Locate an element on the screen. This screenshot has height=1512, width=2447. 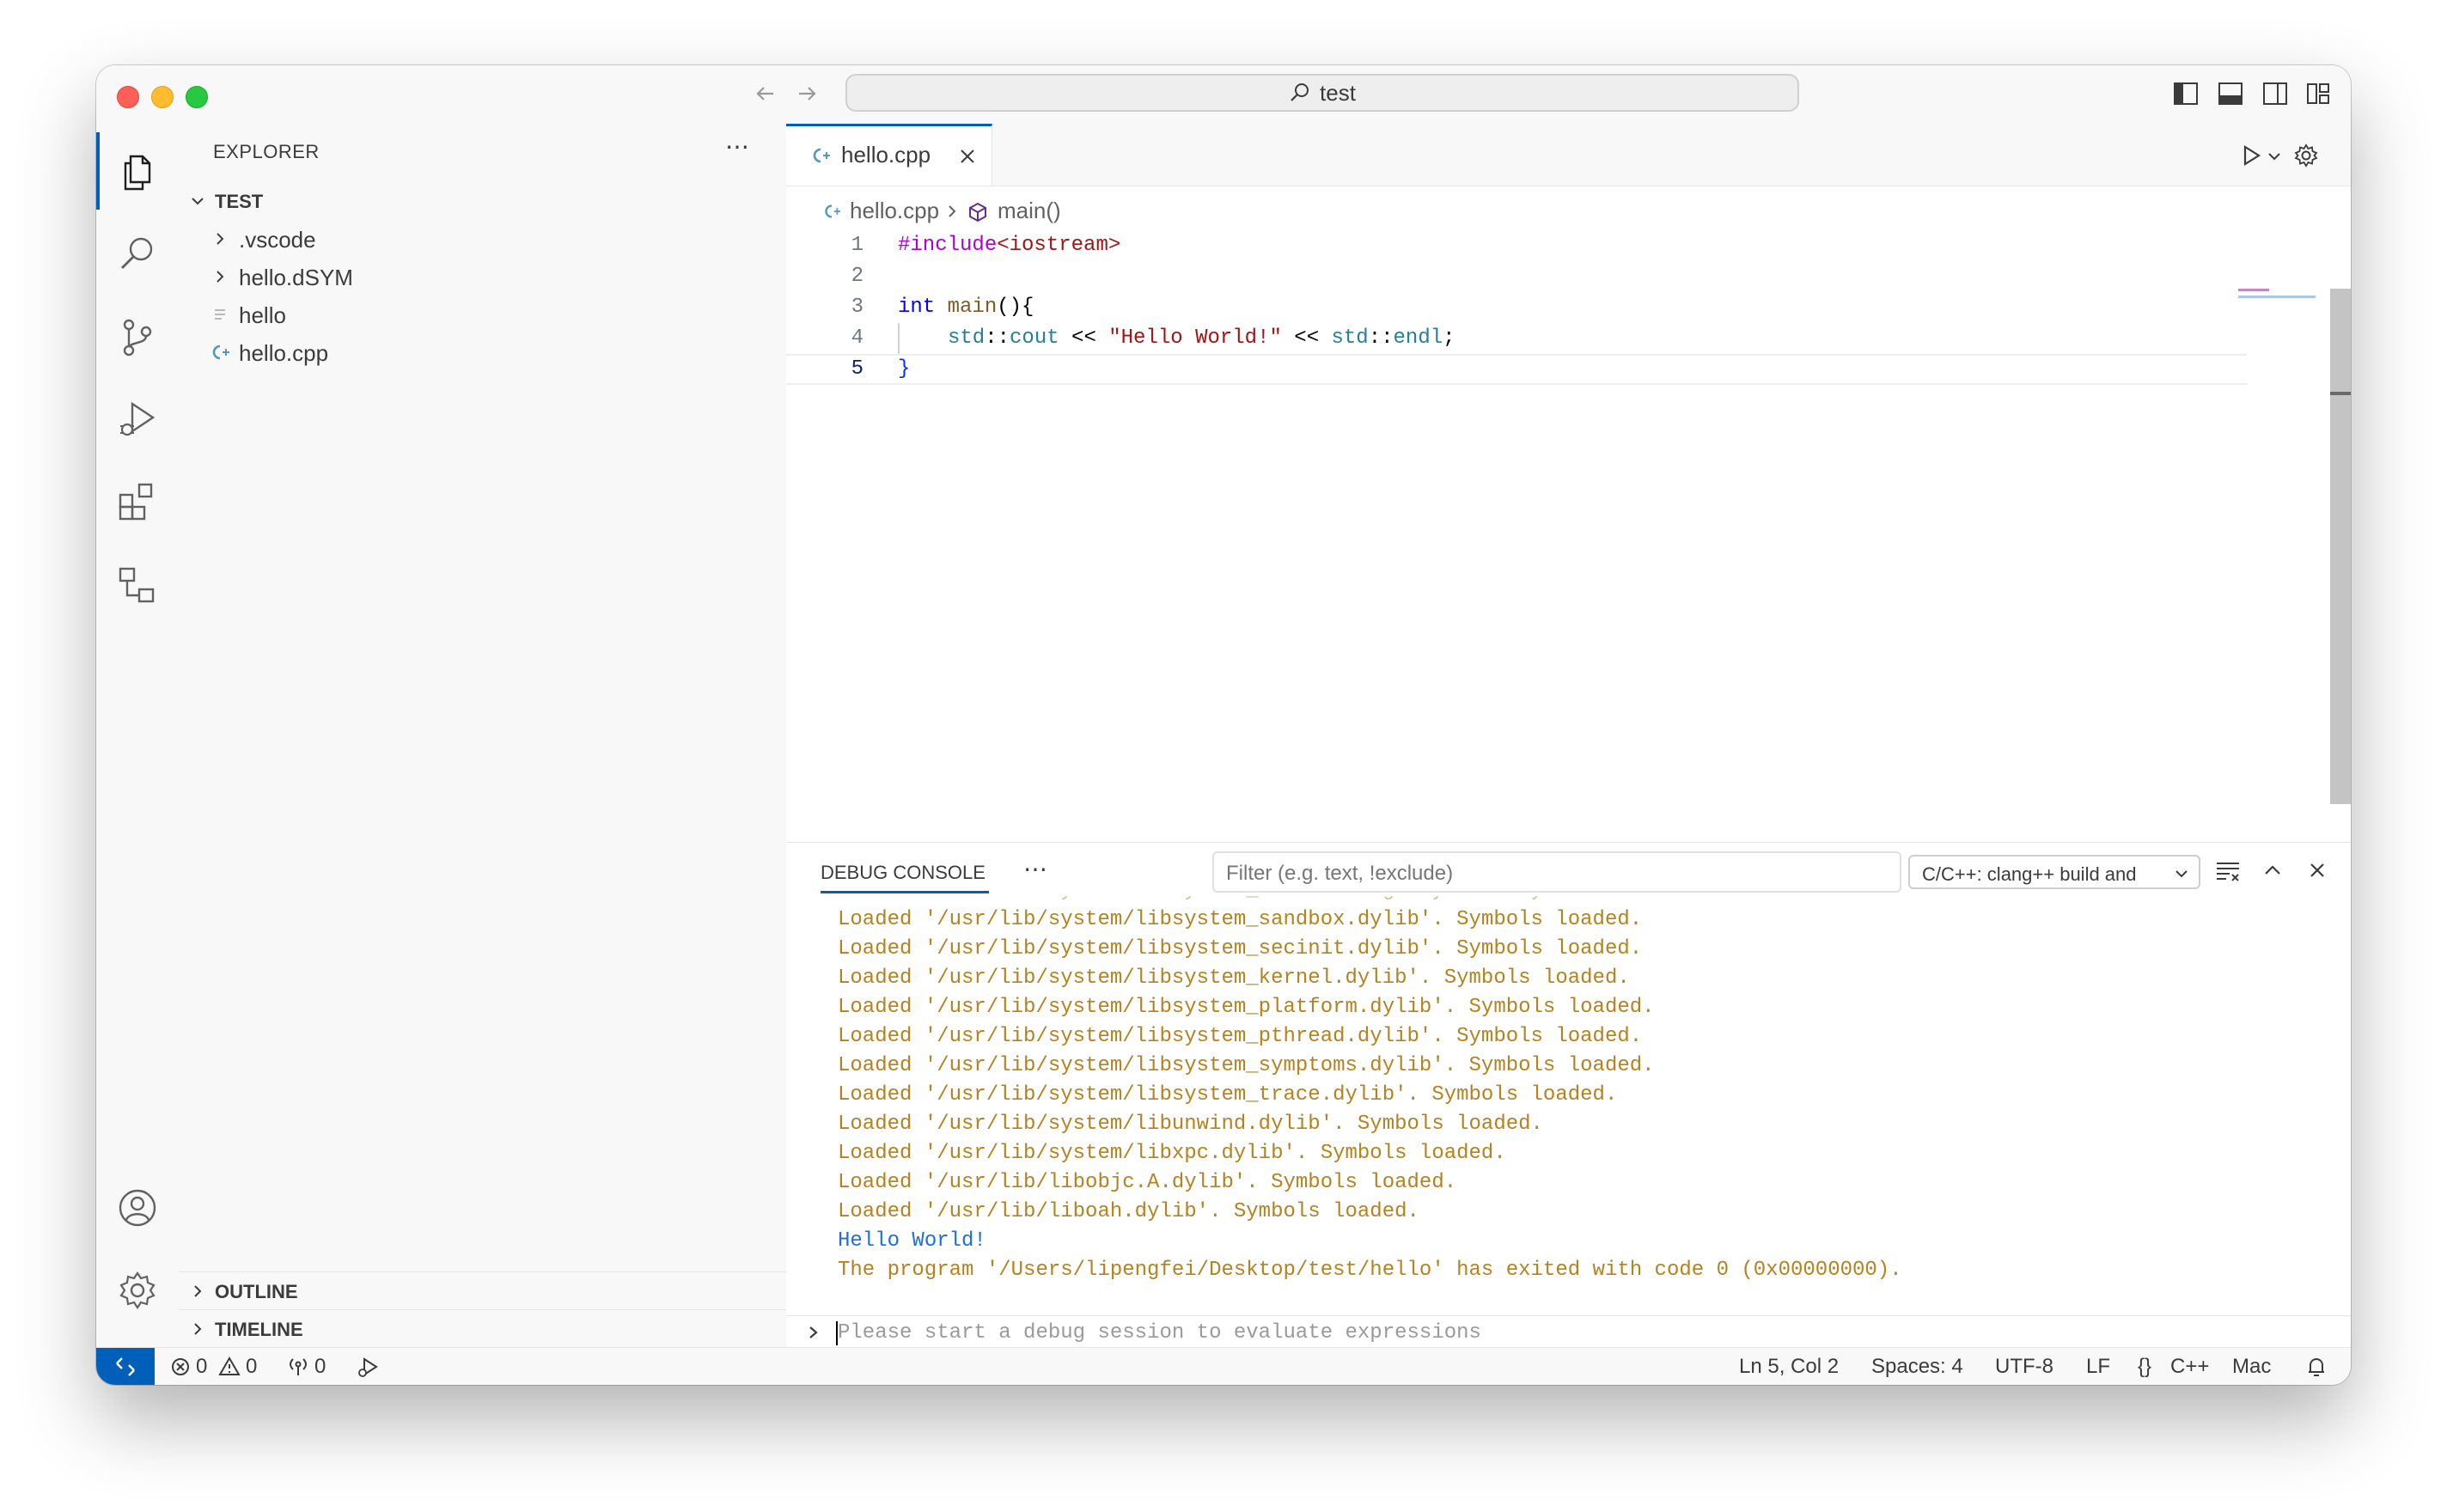
run-icon is located at coordinates (2251, 155).